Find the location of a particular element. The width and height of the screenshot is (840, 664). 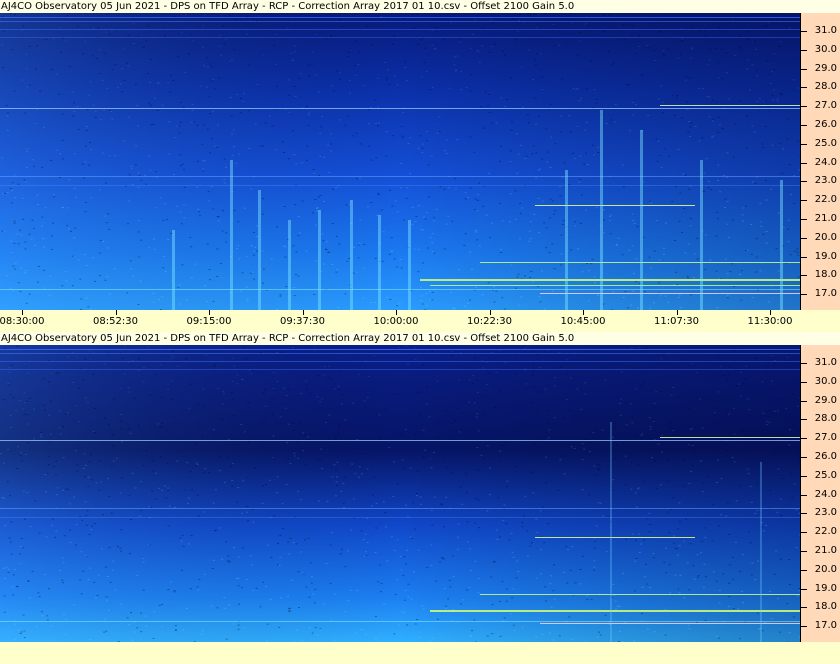

freq-tick-label: 27.0 is located at coordinates (825, 438).